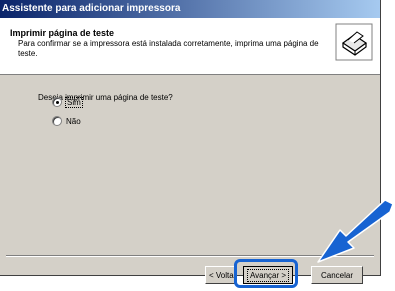 The height and width of the screenshot is (291, 395). Describe the element at coordinates (354, 42) in the screenshot. I see `printer-icon` at that location.